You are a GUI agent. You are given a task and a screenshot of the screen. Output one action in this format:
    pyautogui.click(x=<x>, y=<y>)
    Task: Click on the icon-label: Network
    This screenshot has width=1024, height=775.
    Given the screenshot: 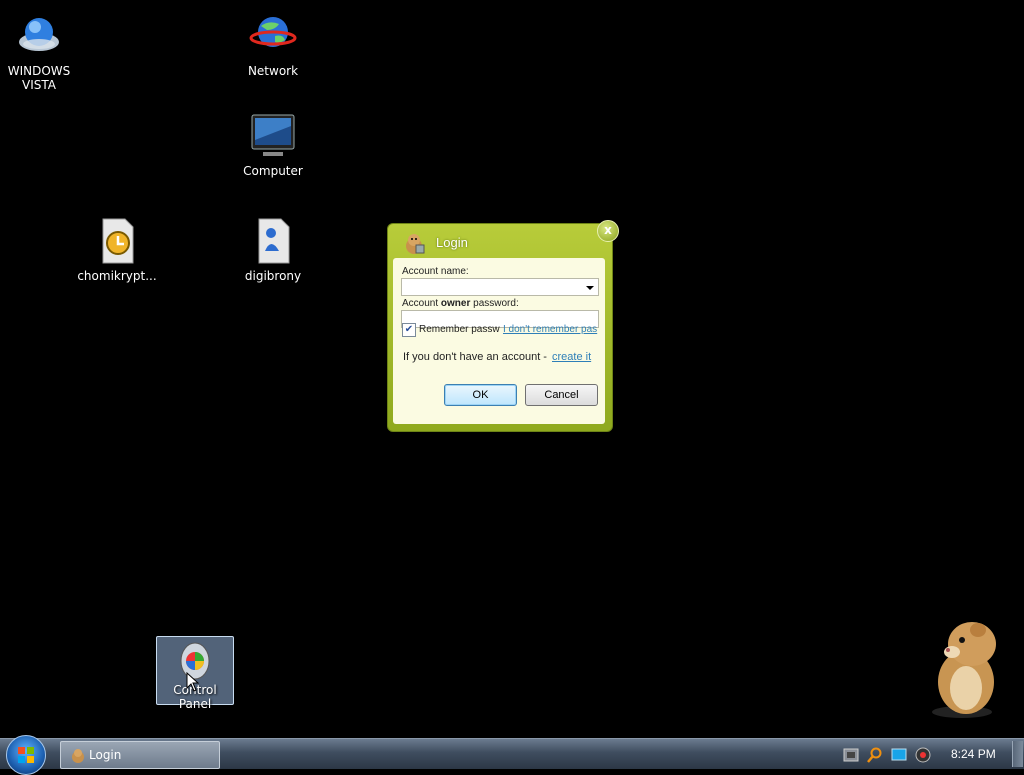 What is the action you would take?
    pyautogui.click(x=273, y=71)
    